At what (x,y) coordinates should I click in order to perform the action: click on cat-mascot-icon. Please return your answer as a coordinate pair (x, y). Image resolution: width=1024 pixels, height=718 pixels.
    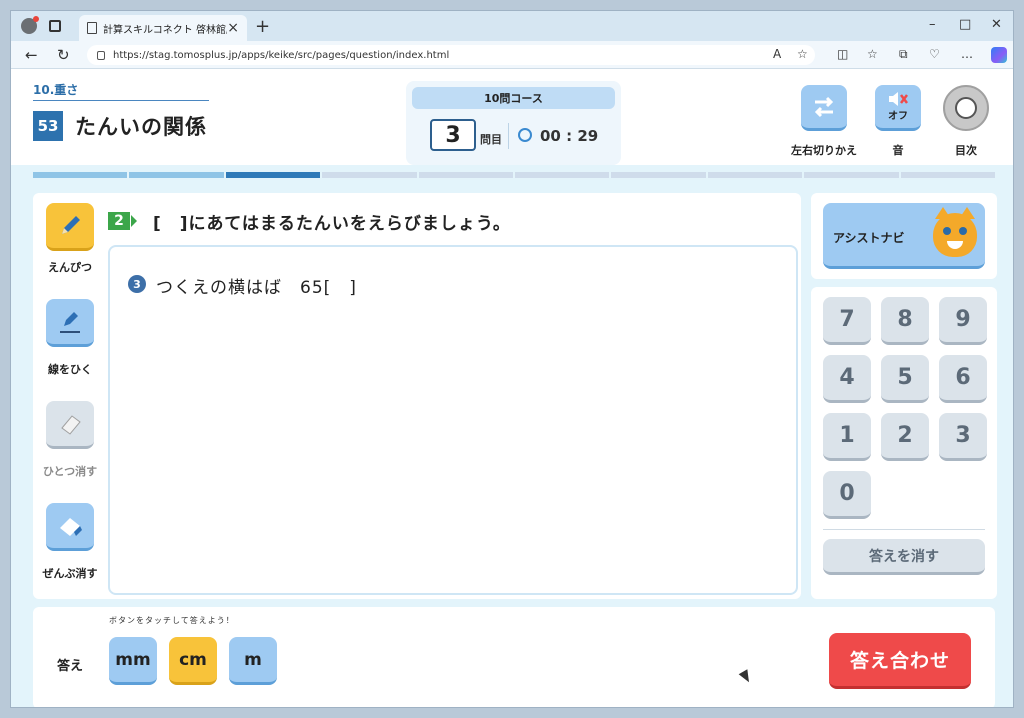
    Looking at the image, I should click on (955, 232).